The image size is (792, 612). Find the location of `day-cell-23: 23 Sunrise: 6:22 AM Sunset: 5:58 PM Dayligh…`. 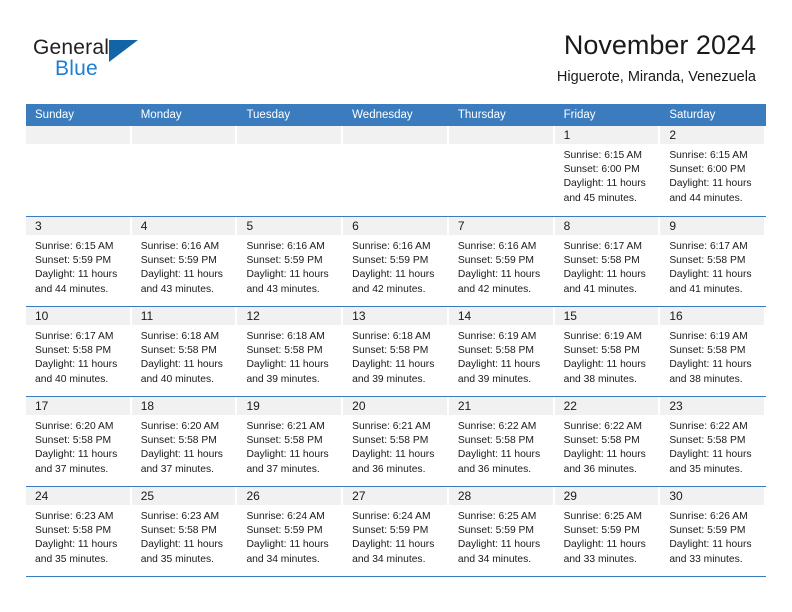

day-cell-23: 23 Sunrise: 6:22 AM Sunset: 5:58 PM Dayligh… is located at coordinates (713, 441).